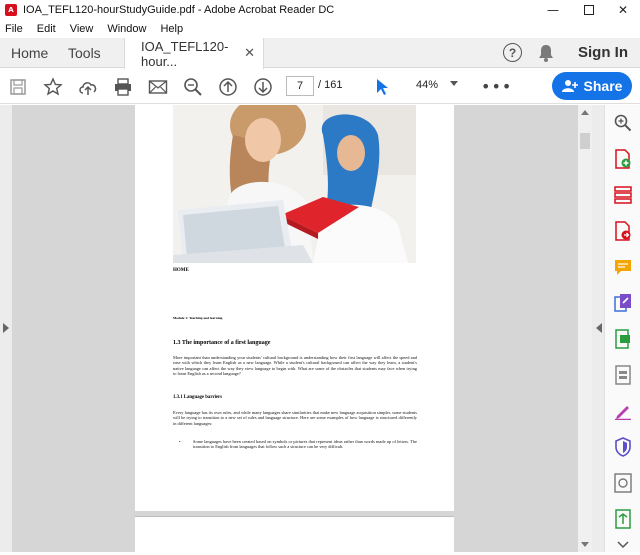  Describe the element at coordinates (263, 87) in the screenshot. I see `next-page-icon` at that location.